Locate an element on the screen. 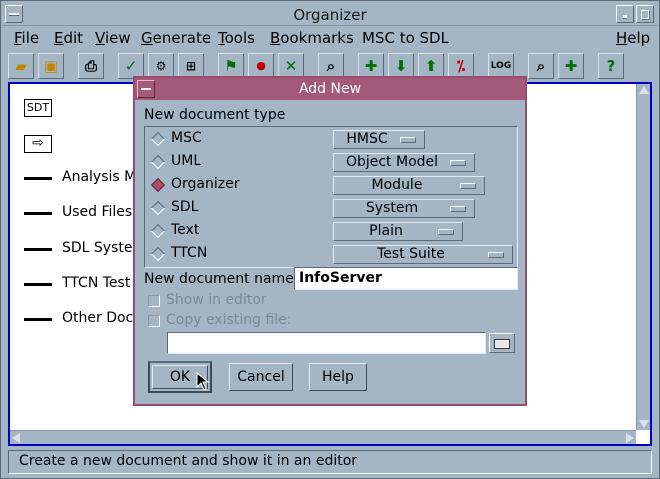 The height and width of the screenshot is (479, 660). show-in-editor-checkbox is located at coordinates (154, 301).